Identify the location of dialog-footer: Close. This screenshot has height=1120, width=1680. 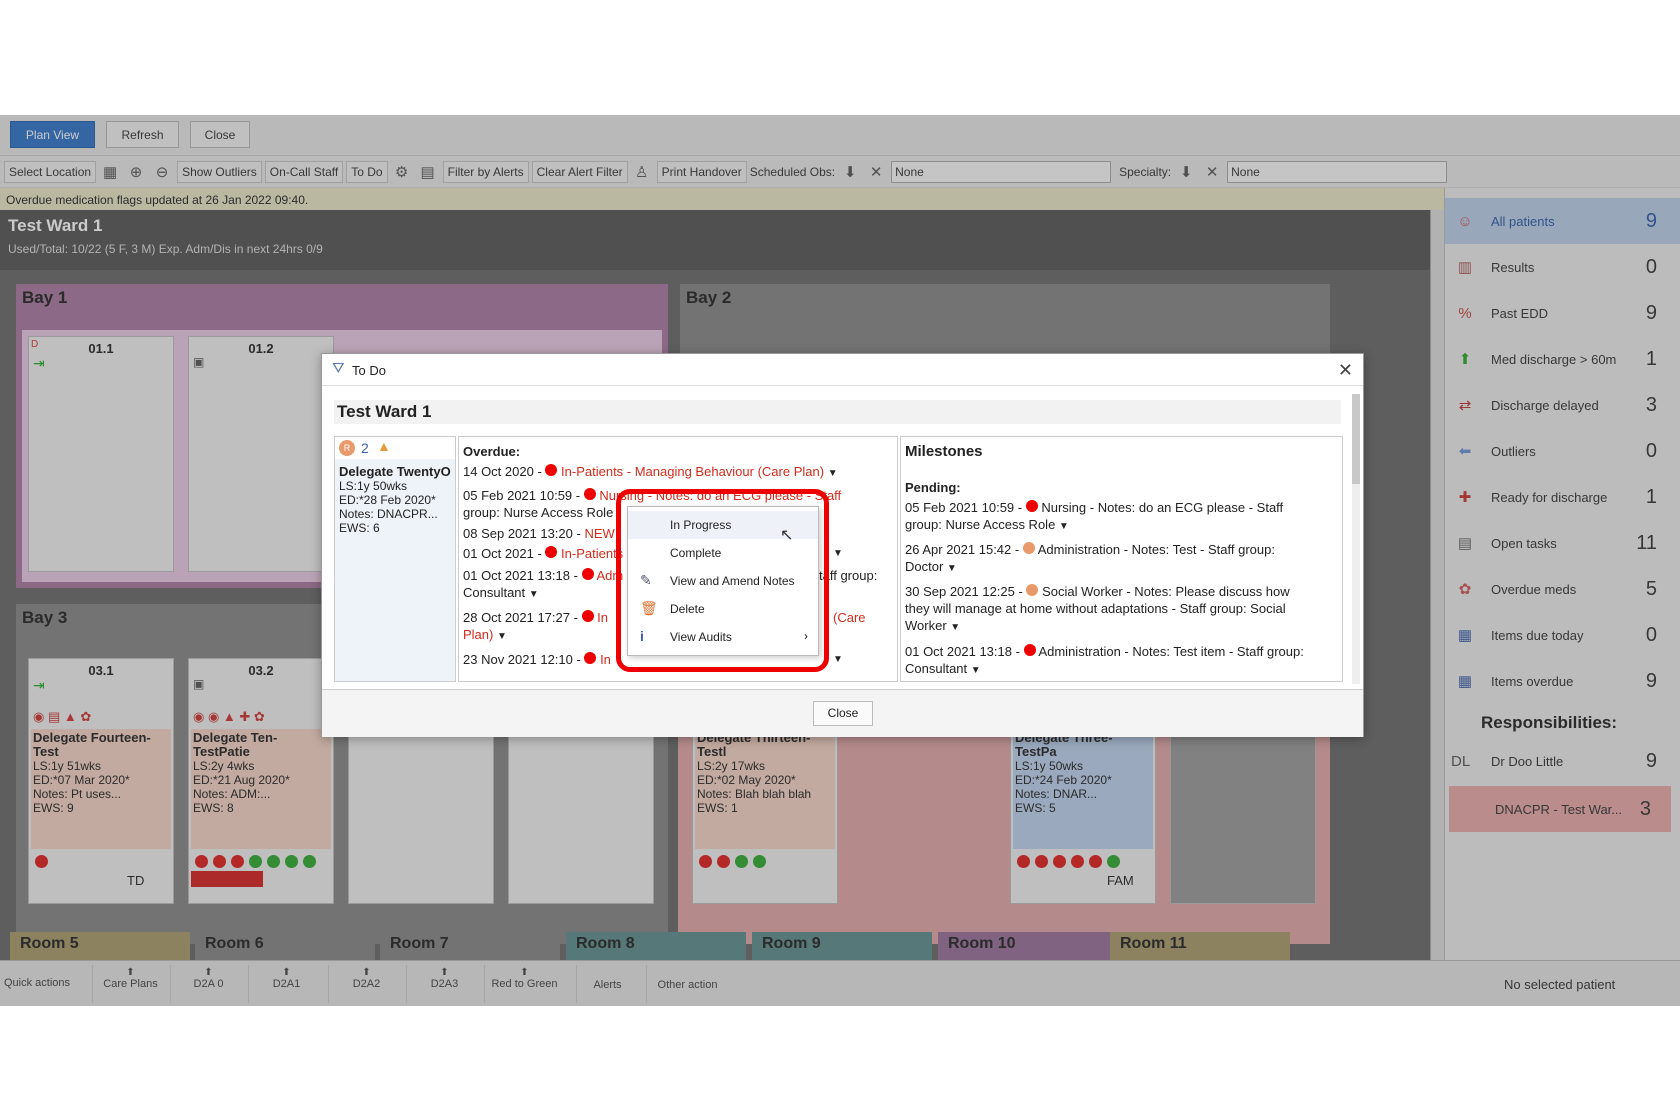
(842, 713).